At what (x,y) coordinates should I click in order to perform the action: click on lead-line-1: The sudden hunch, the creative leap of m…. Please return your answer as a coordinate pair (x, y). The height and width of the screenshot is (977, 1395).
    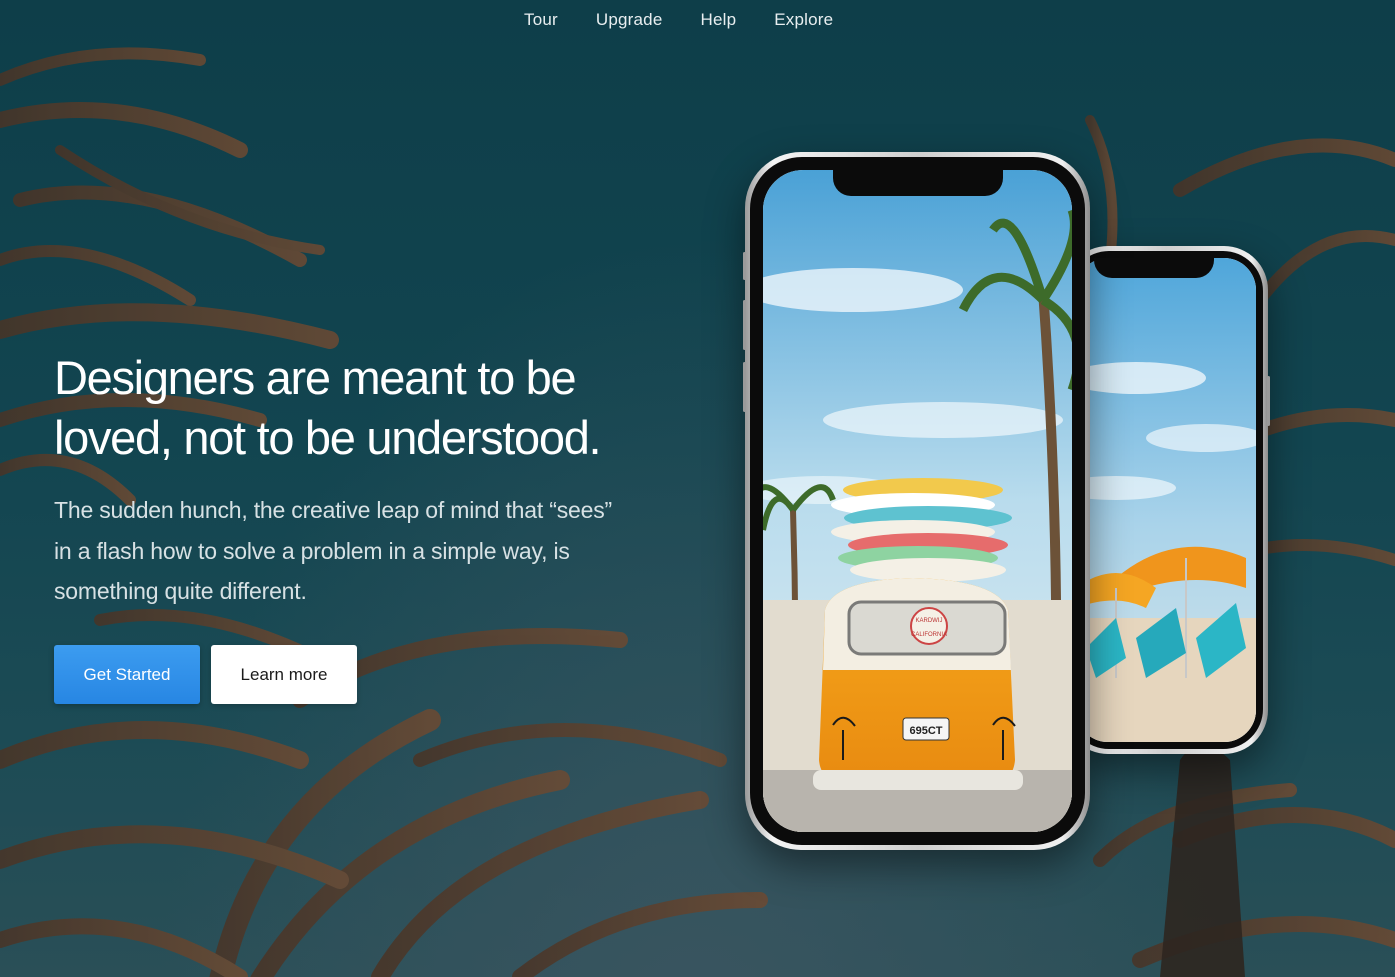
    Looking at the image, I should click on (333, 510).